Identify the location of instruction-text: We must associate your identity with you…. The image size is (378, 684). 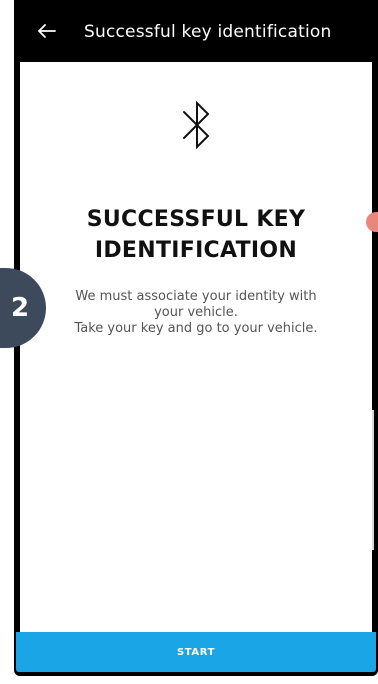
(196, 313).